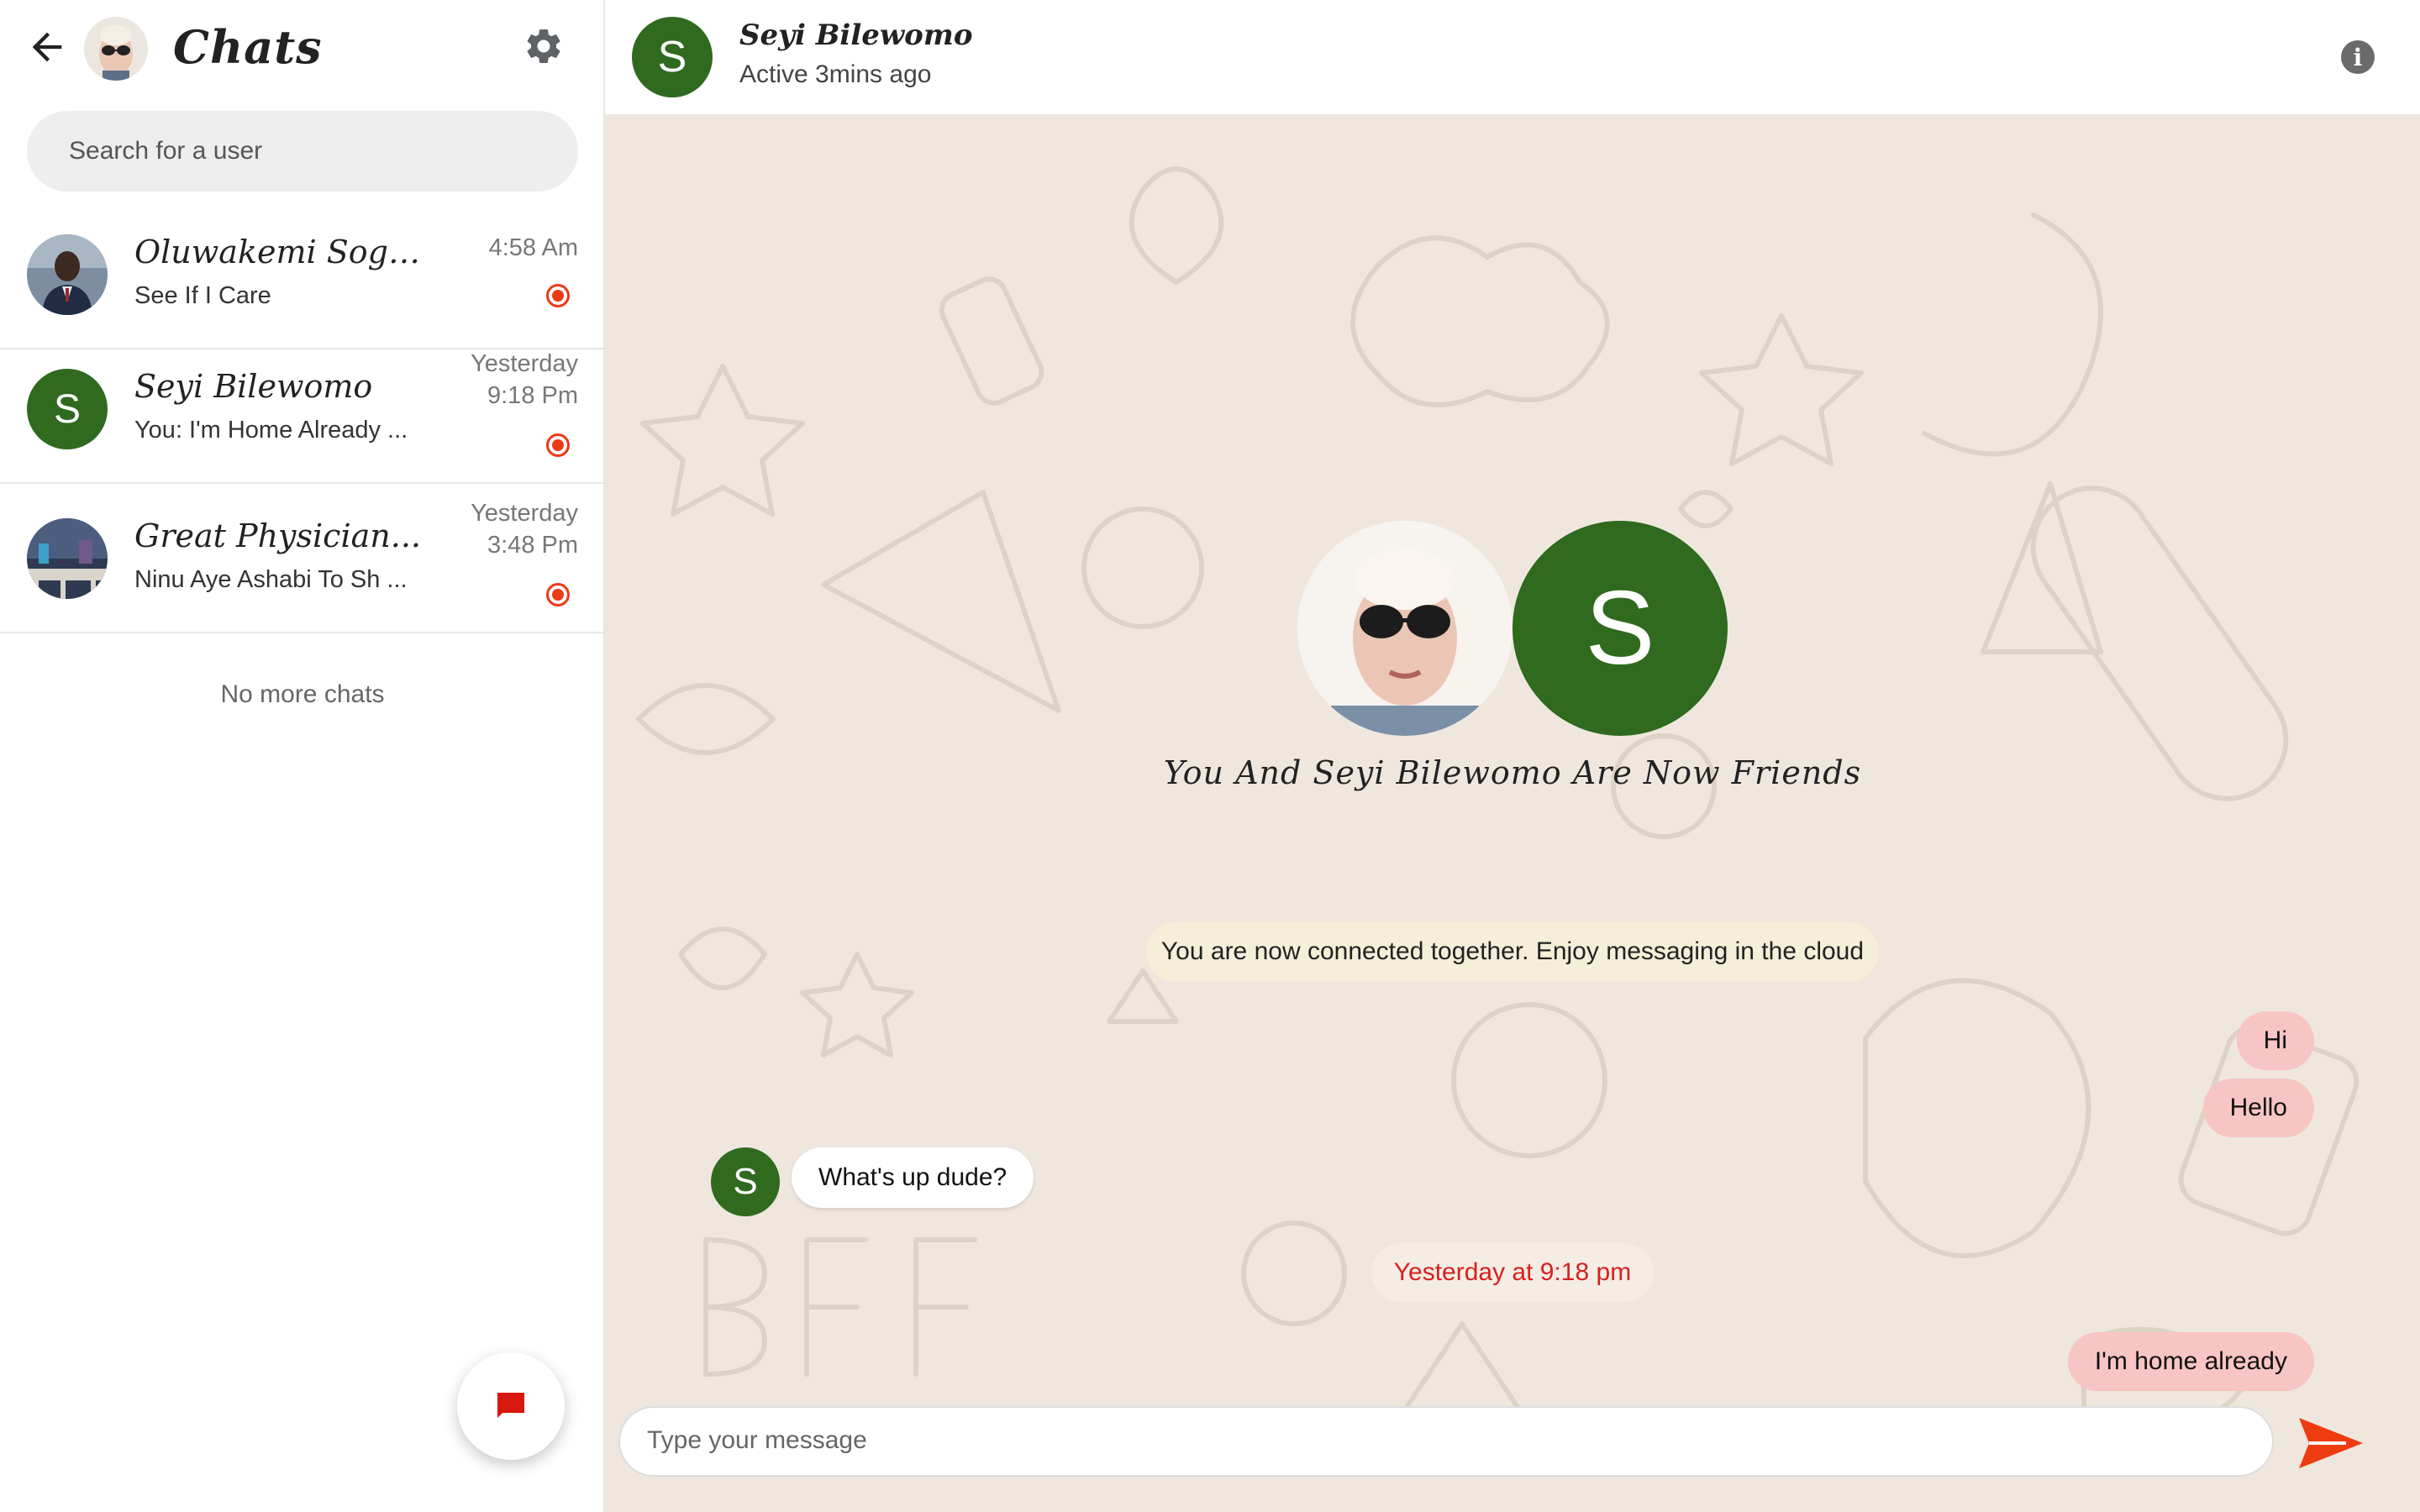  What do you see at coordinates (524, 380) in the screenshot?
I see `chat-time: Yesterday 9:18 Pm` at bounding box center [524, 380].